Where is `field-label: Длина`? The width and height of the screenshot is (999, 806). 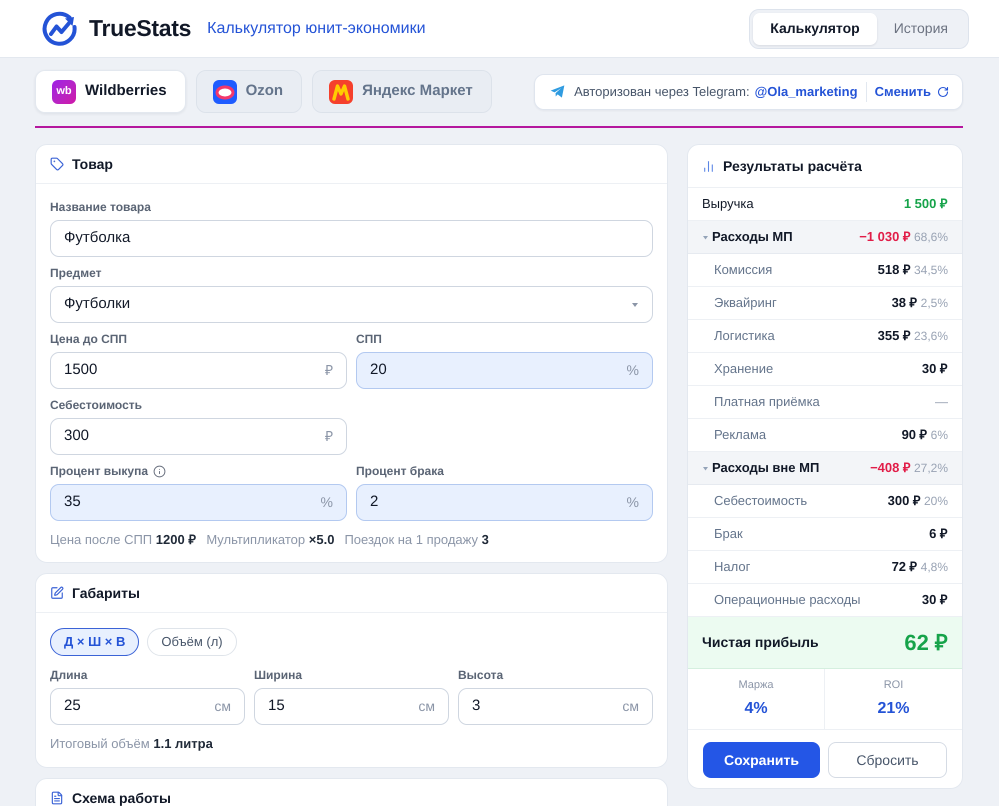
field-label: Длина is located at coordinates (69, 675).